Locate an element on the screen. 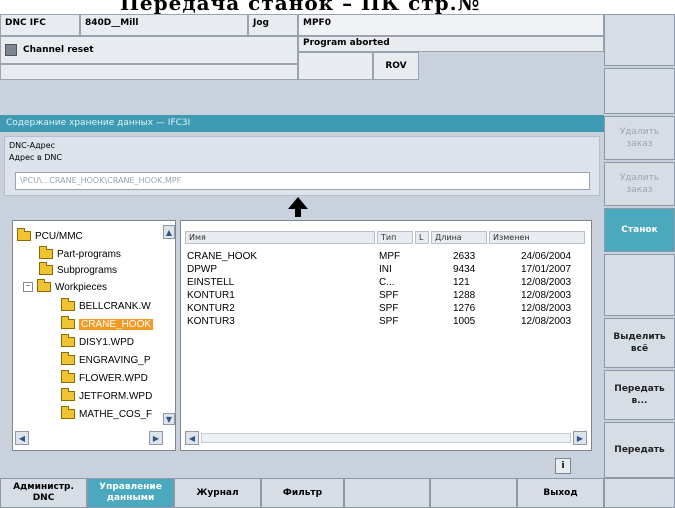 This screenshot has height=508, width=675. program-field: MPF0 is located at coordinates (451, 25).